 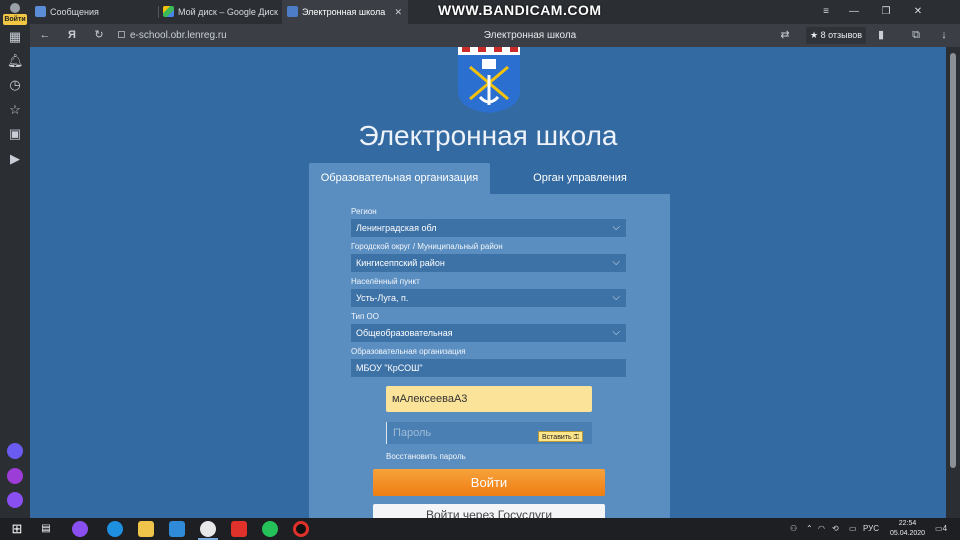 I want to click on paste-tooltip-label: Вставить, so click(x=557, y=437).